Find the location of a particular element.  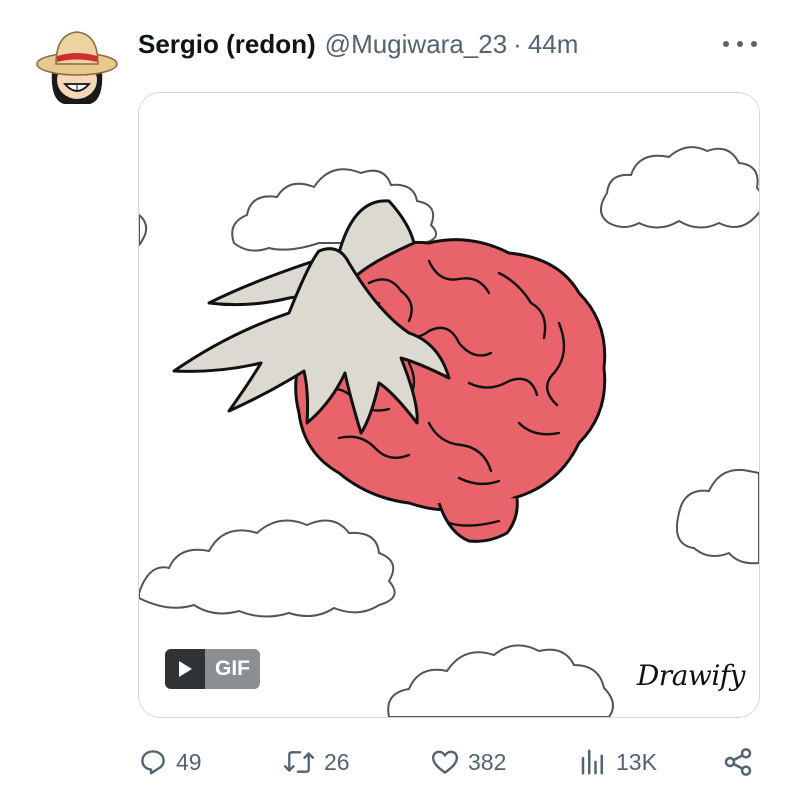

views-count: 13K is located at coordinates (636, 761).